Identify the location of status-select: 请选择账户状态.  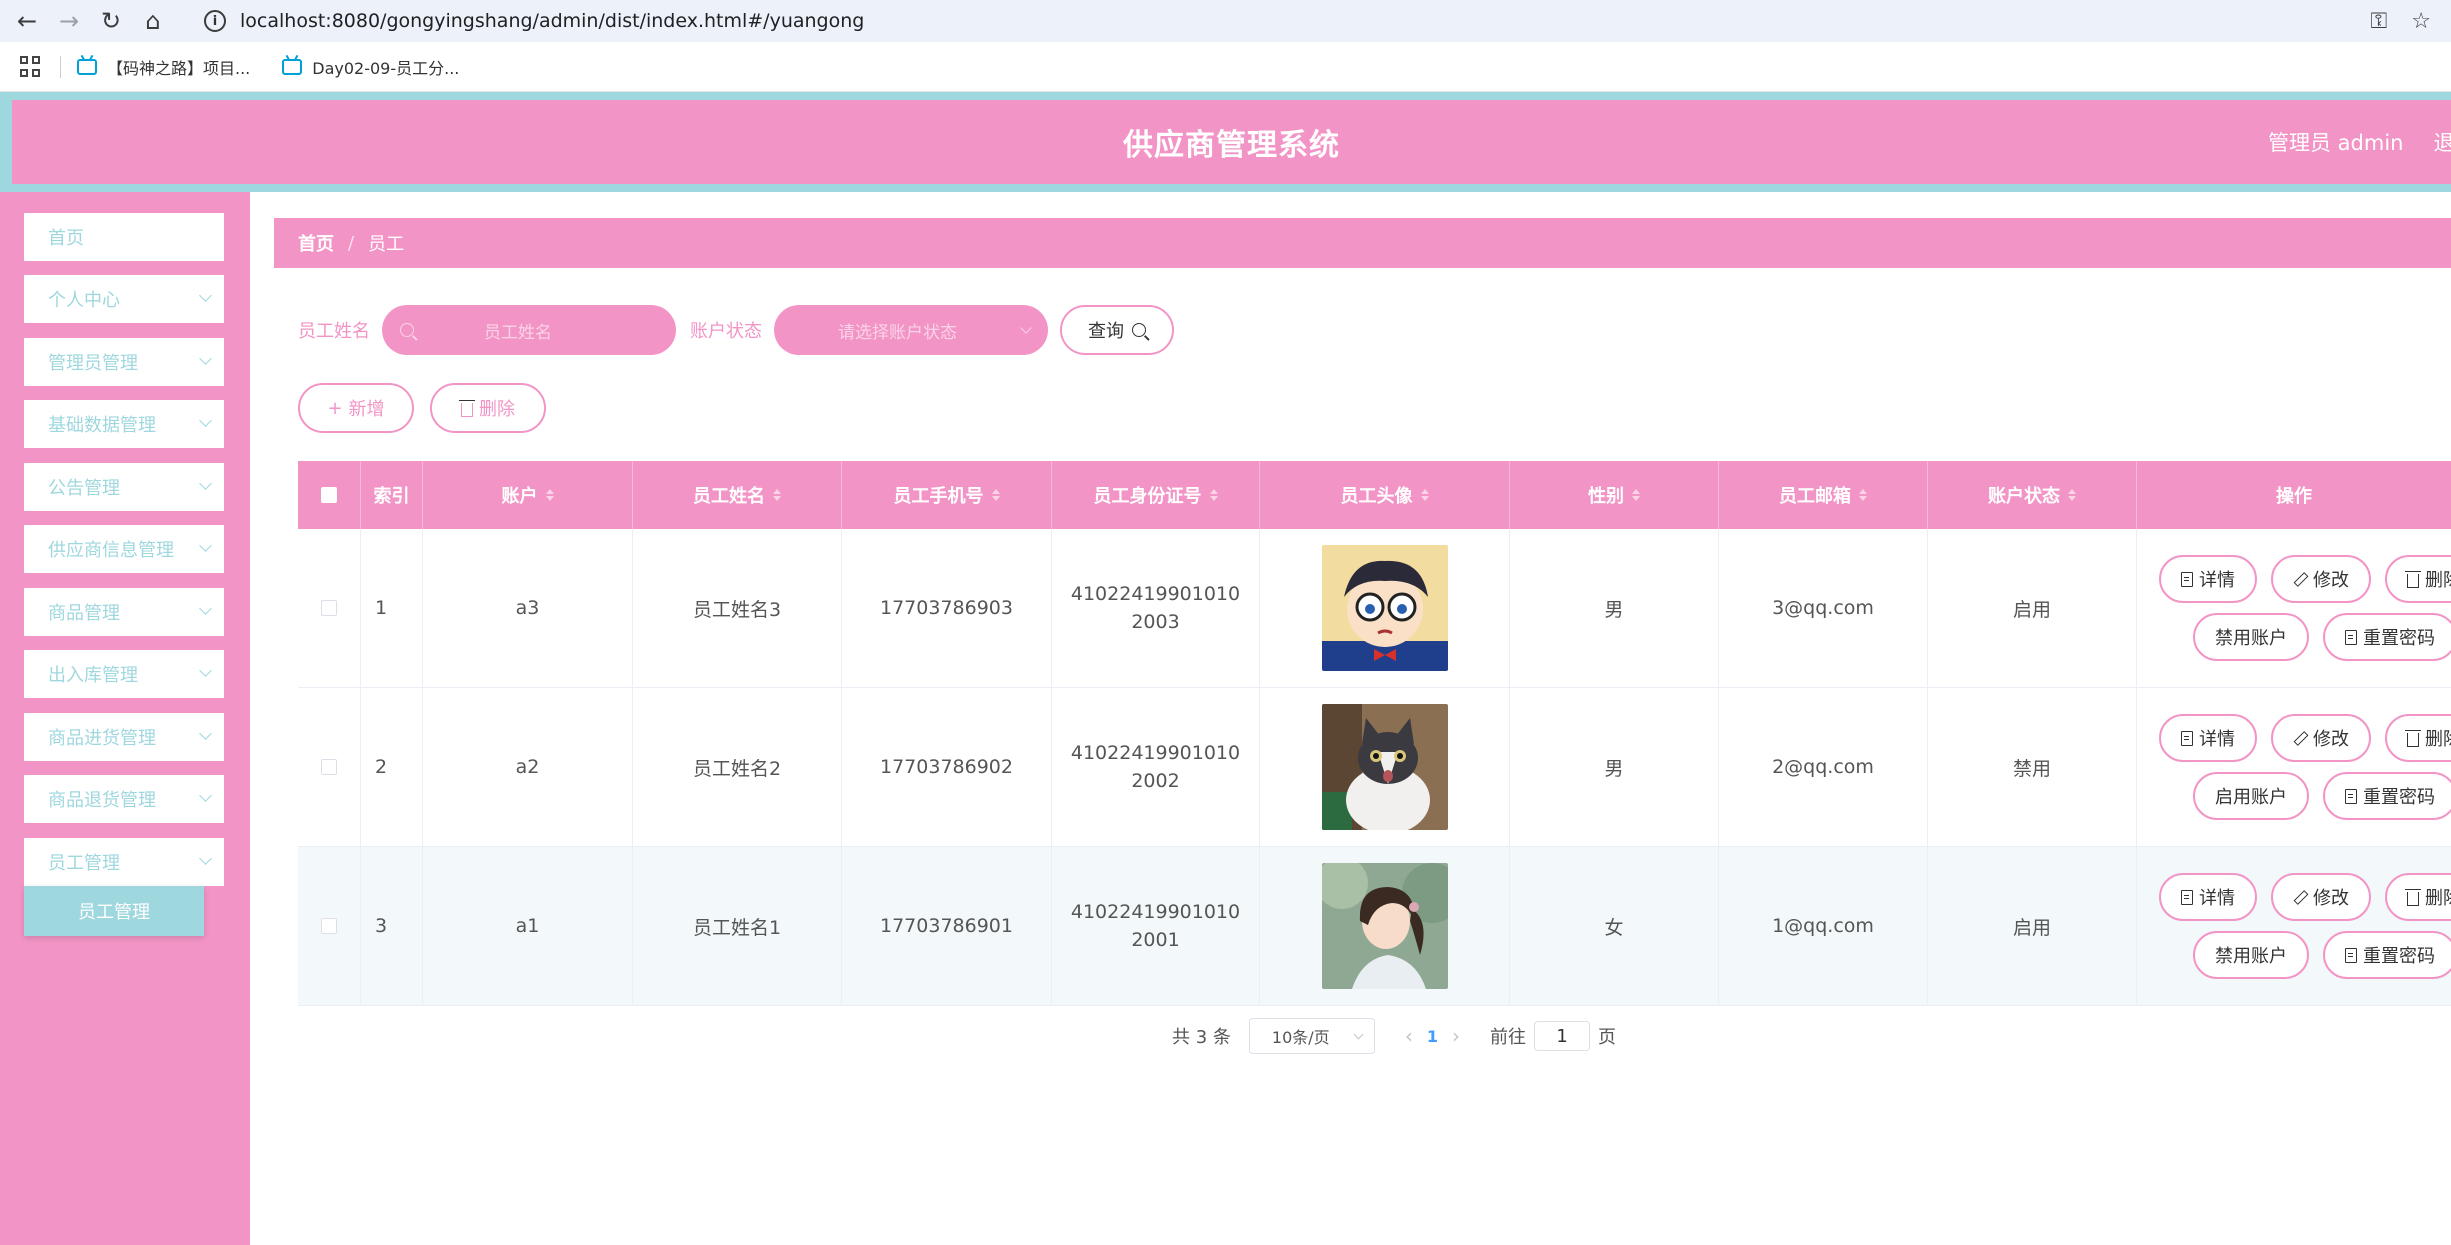
(911, 330).